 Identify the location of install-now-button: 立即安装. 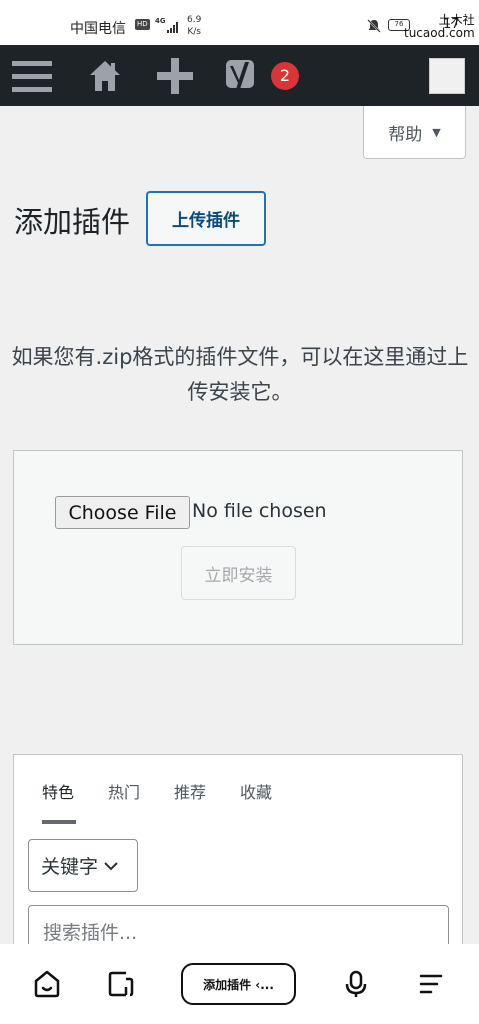
(238, 573).